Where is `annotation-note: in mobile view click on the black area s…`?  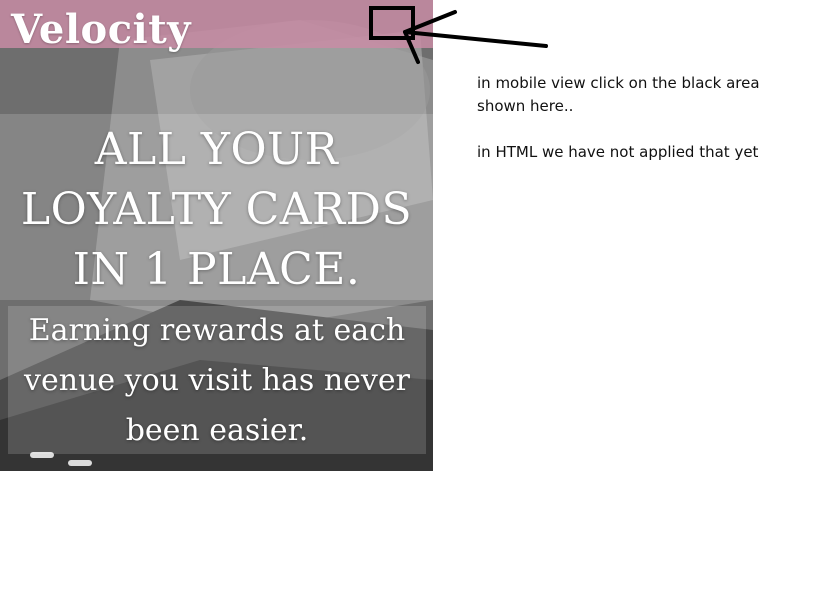
annotation-note: in mobile view click on the black area s… is located at coordinates (622, 129).